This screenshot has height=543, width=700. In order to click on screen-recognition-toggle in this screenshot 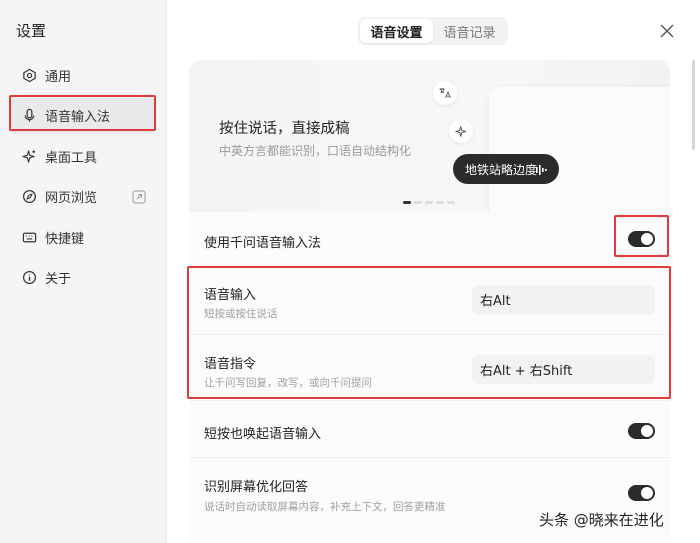, I will do `click(641, 493)`.